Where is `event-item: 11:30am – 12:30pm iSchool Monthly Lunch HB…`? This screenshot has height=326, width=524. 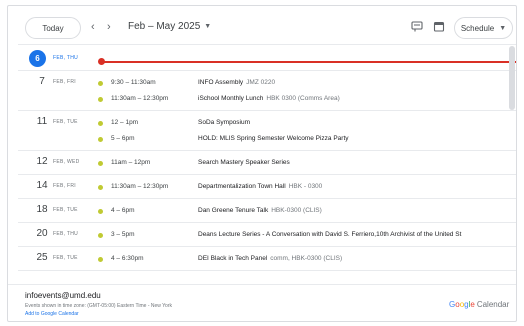
event-item: 11:30am – 12:30pm iSchool Monthly Lunch HB… is located at coordinates (267, 99).